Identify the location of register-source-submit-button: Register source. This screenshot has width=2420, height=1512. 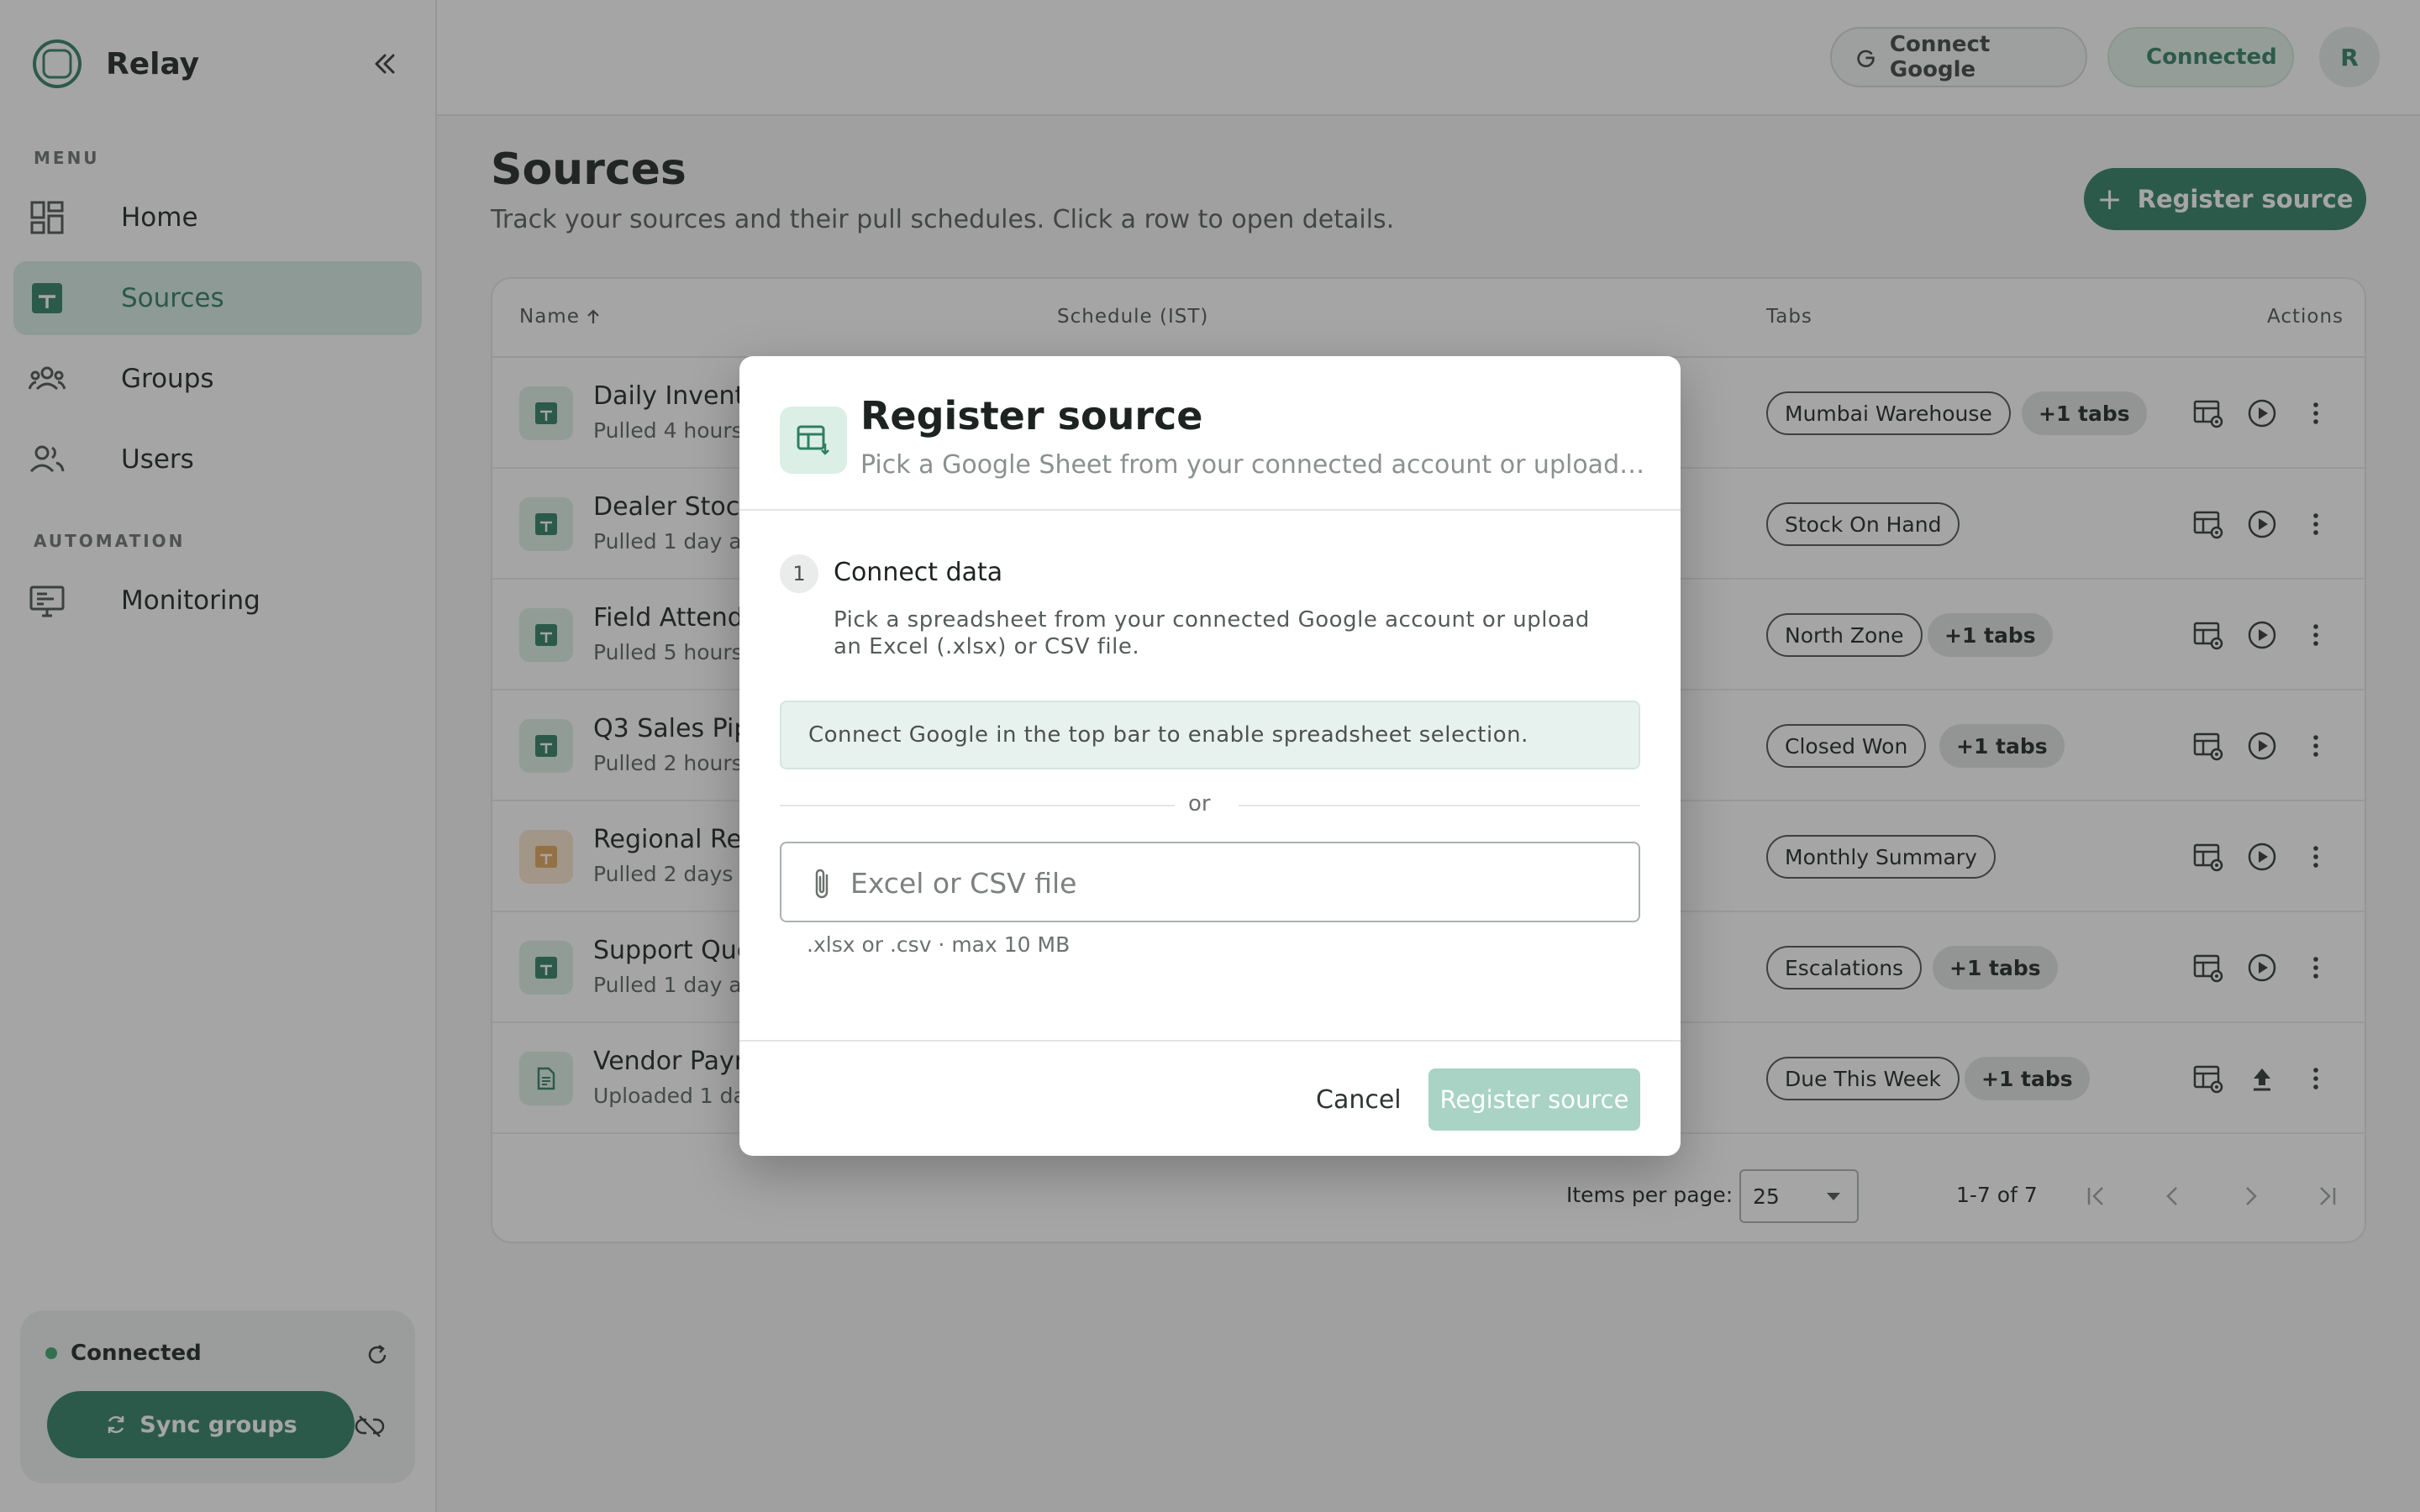
(1534, 1099).